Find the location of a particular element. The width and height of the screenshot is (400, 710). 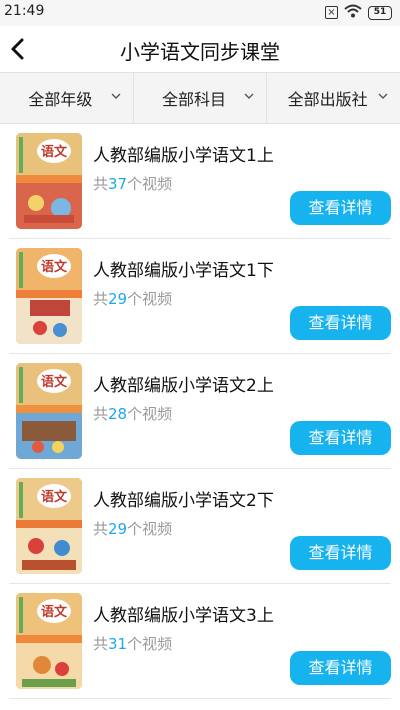

book-title: 人教部编版小学语文2上 is located at coordinates (183, 386).